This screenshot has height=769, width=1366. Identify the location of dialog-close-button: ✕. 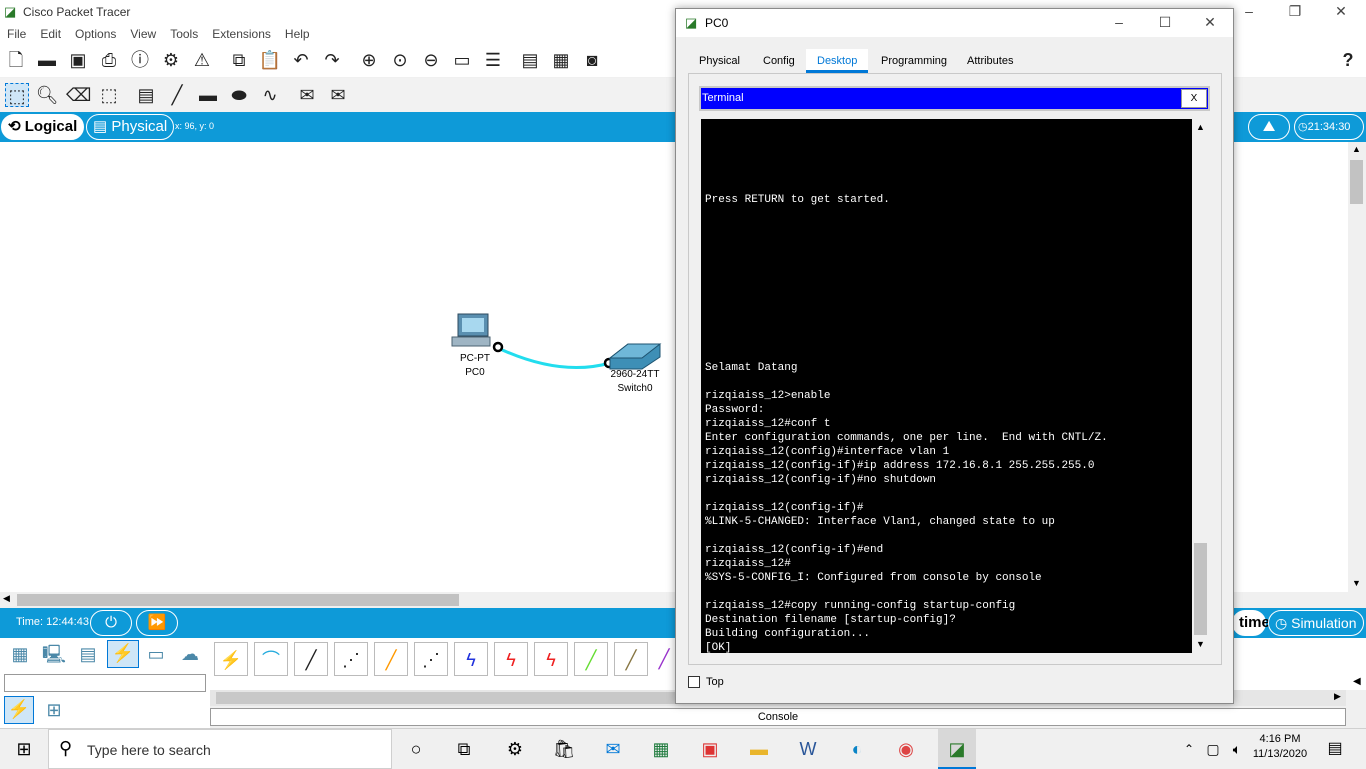
(1210, 23).